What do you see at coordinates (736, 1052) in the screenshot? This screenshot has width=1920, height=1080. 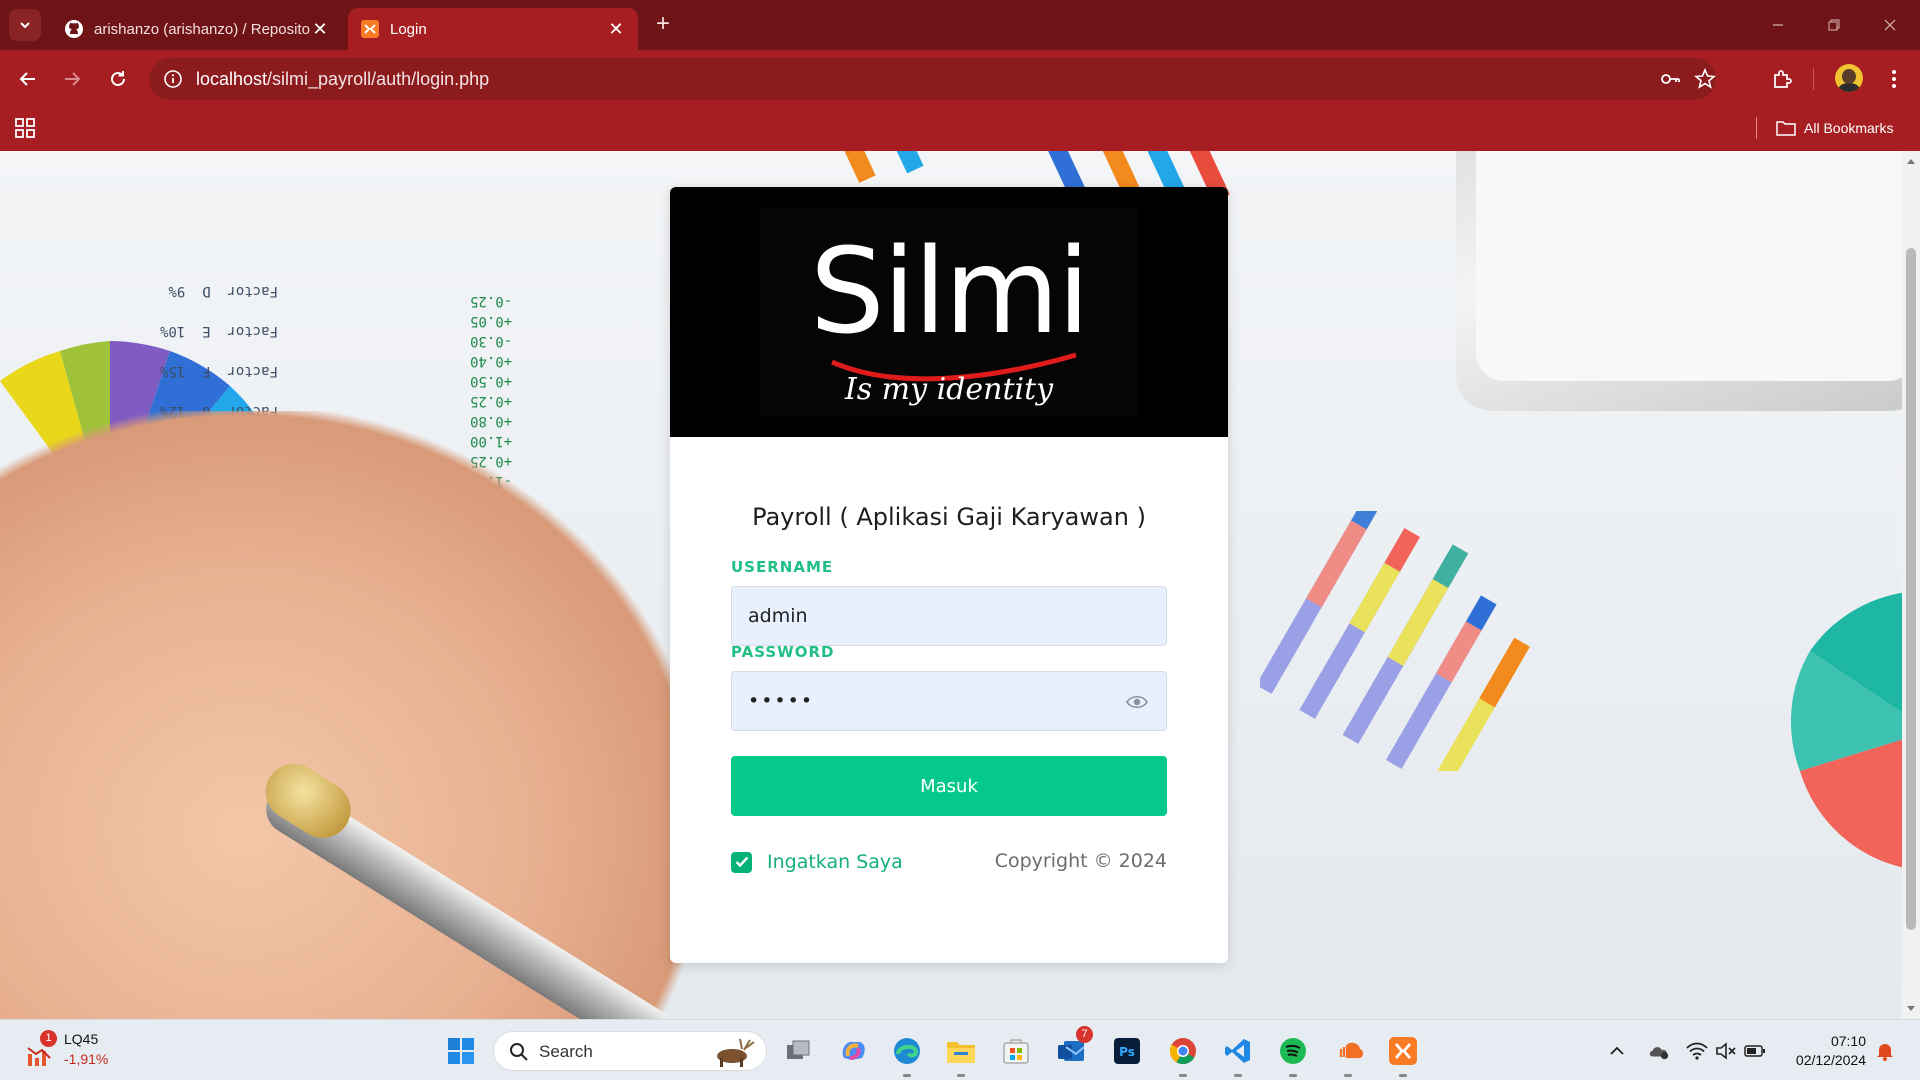 I see `search-highlight-moose-icon` at bounding box center [736, 1052].